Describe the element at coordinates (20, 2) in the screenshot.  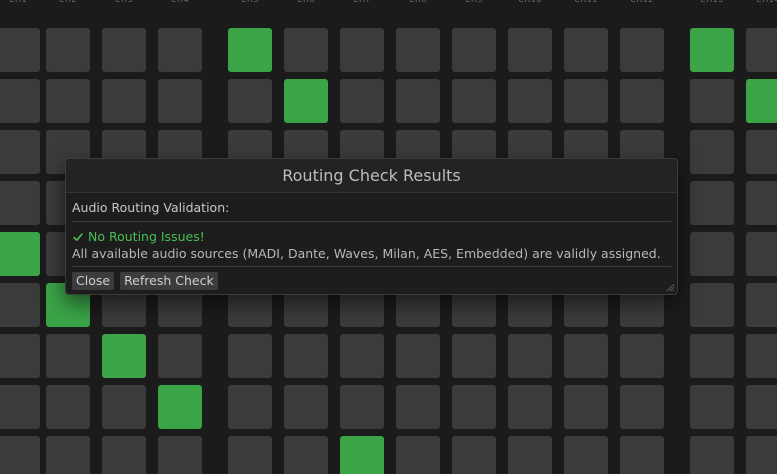
I see `column-label: CH1` at that location.